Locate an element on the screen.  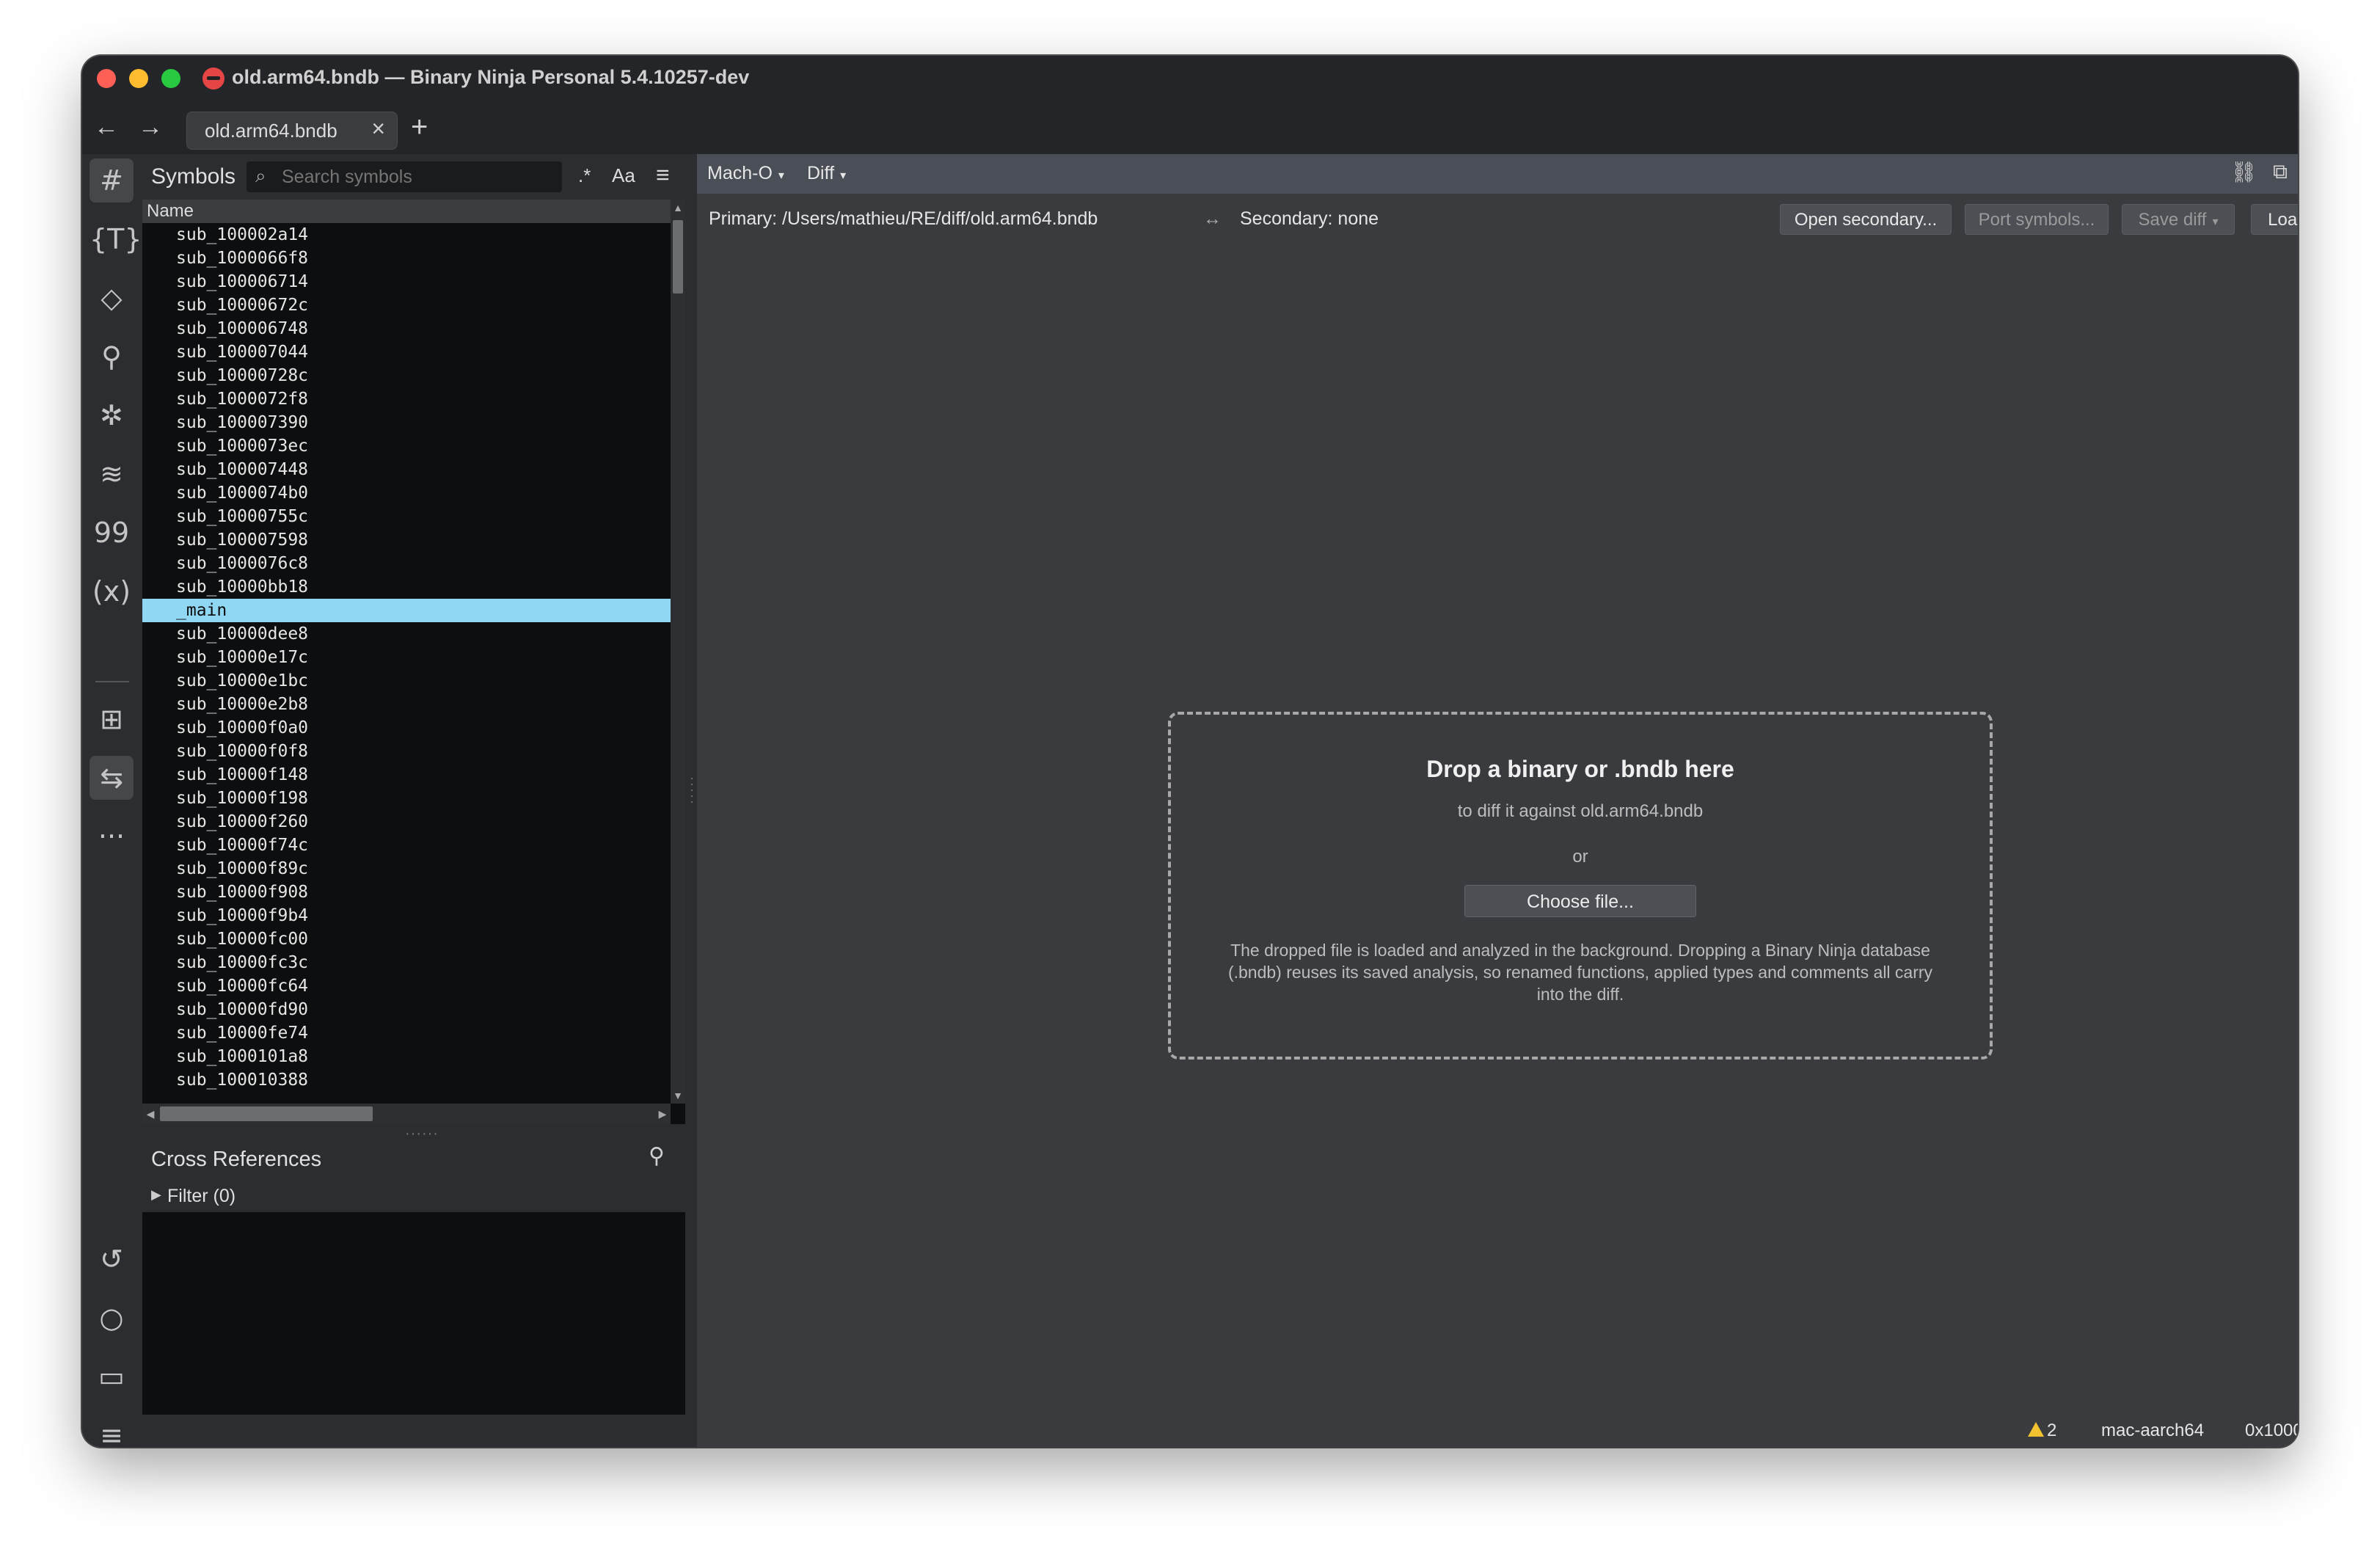
minimize-window-button is located at coordinates (138, 78).